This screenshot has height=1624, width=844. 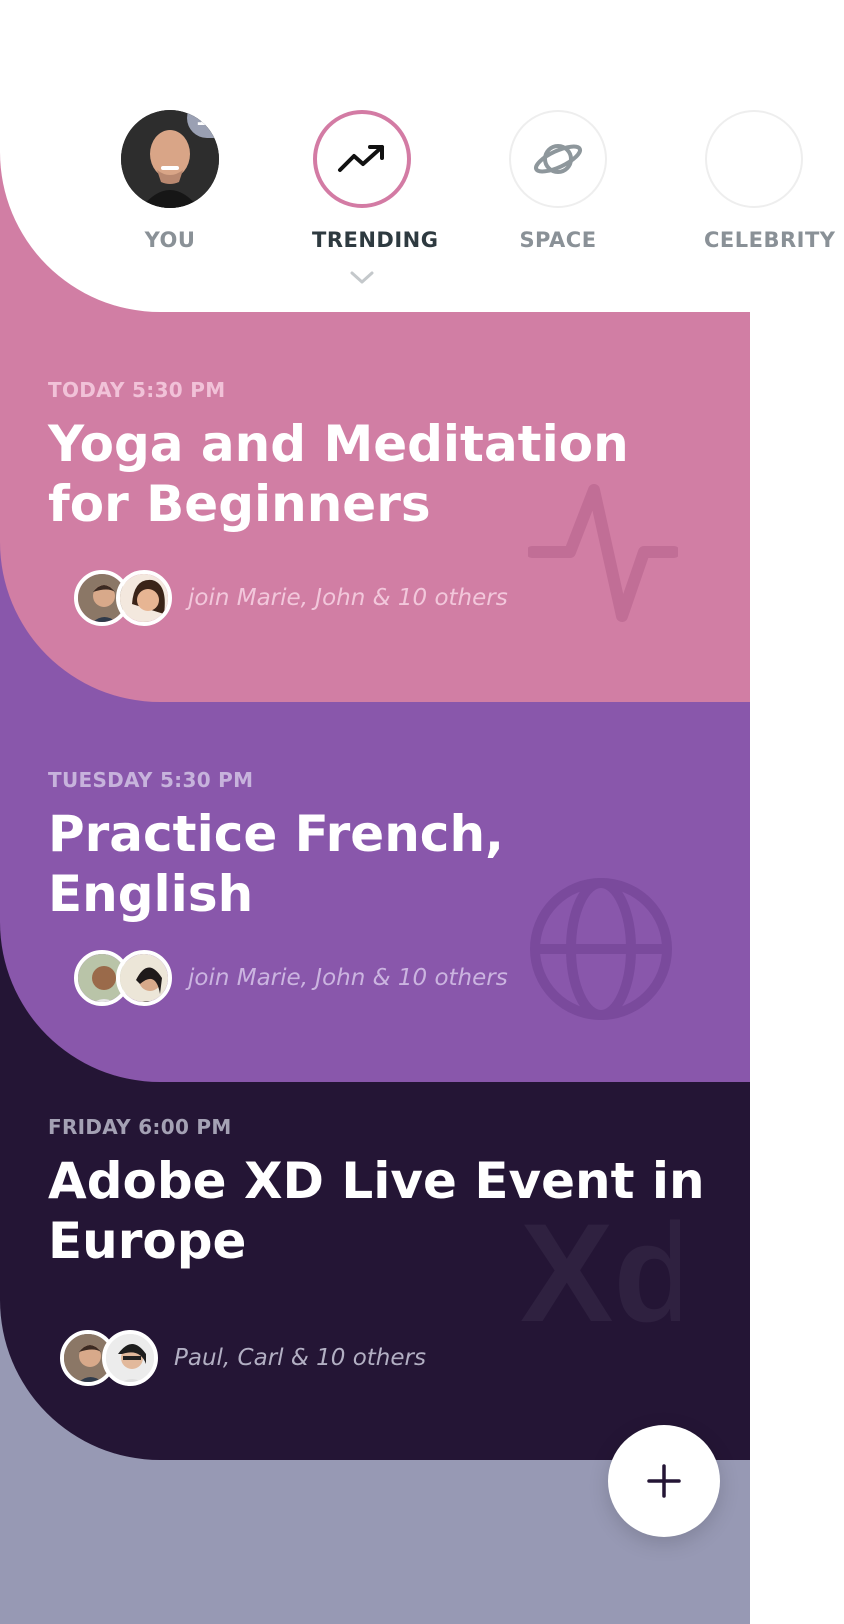 I want to click on category-celebrity: CELEBRITY, so click(x=770, y=181).